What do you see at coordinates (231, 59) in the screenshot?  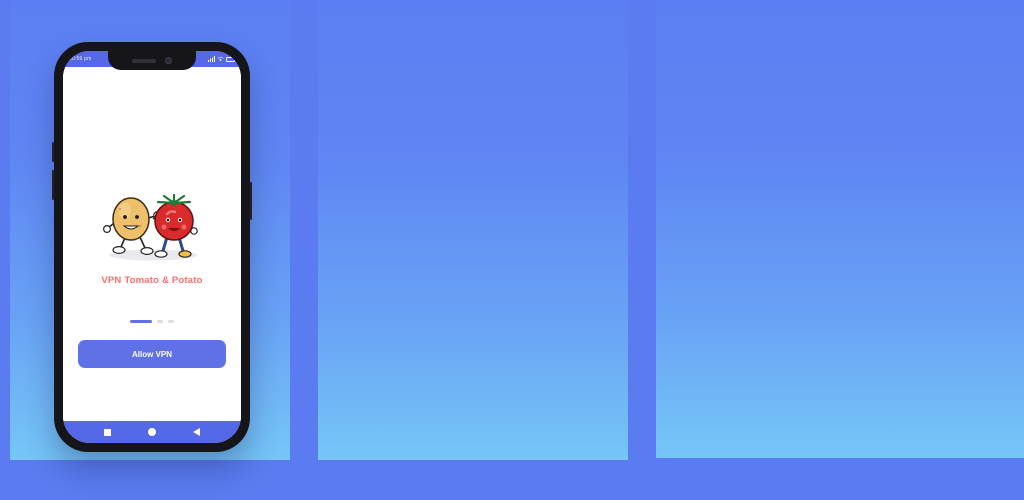 I see `battery-icon` at bounding box center [231, 59].